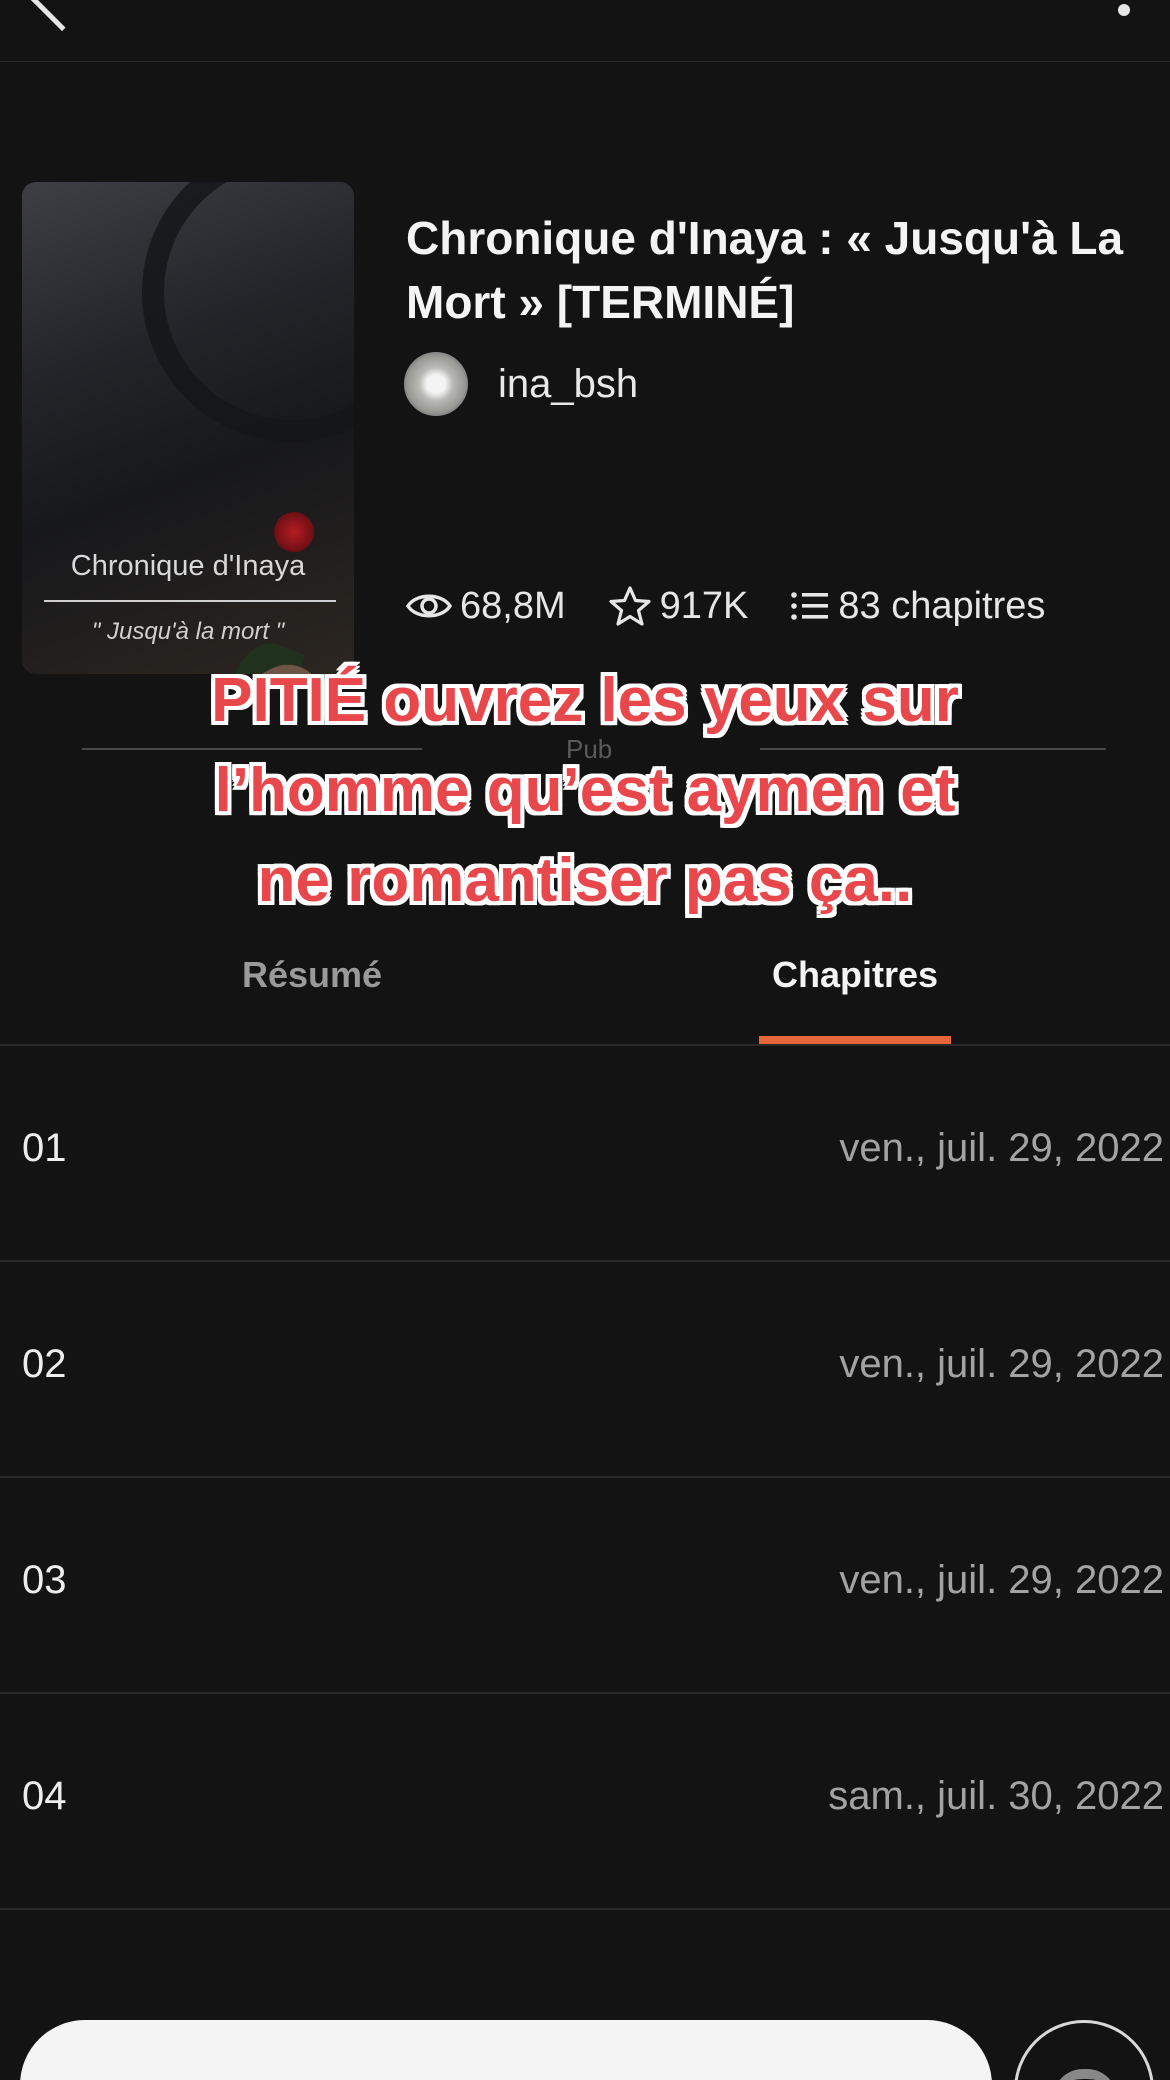 The image size is (1170, 2080). I want to click on chapter-number: 02, so click(44, 1364).